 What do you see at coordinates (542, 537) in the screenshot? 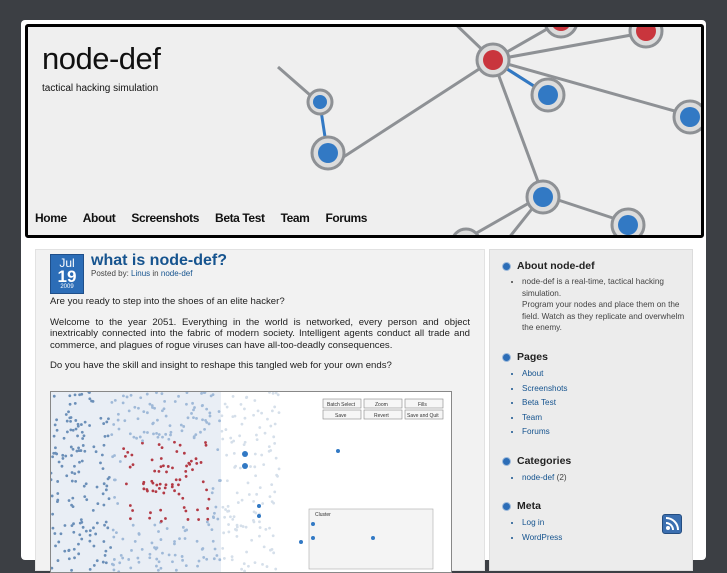
I see `meta-wordpress: WordPress` at bounding box center [542, 537].